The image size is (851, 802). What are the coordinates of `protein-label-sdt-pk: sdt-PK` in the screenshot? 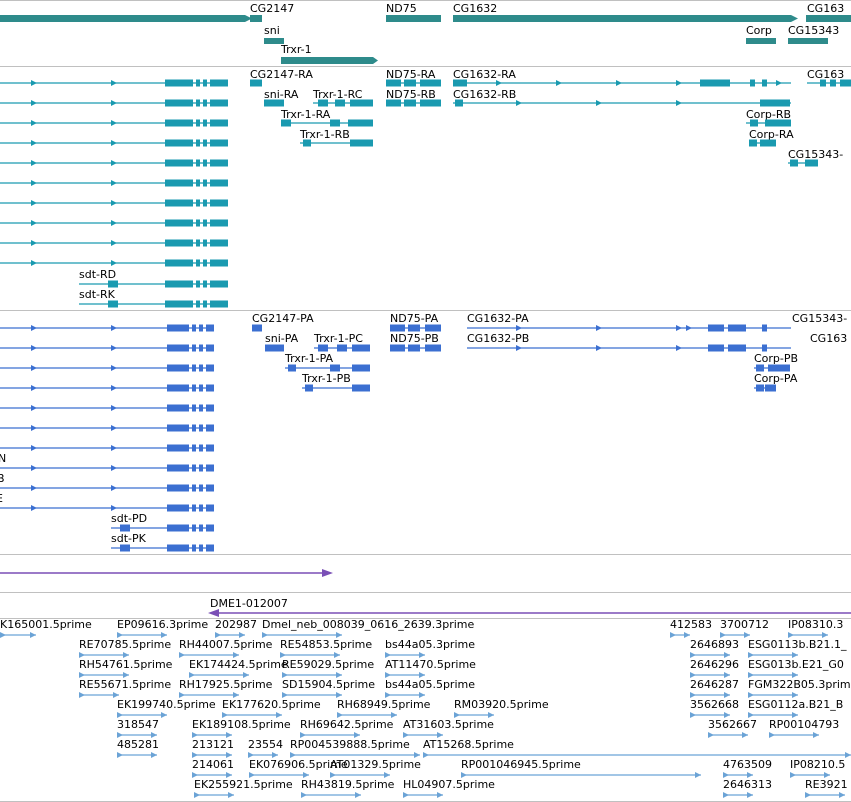 It's located at (129, 538).